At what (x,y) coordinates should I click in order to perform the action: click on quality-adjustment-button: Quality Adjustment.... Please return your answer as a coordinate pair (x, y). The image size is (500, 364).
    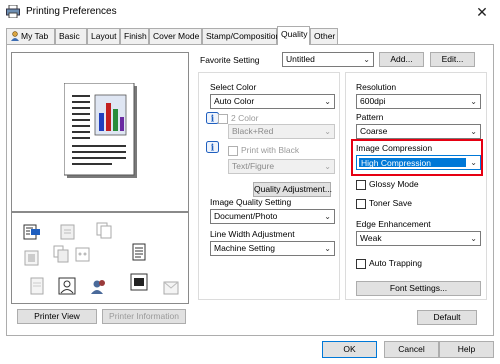
    Looking at the image, I should click on (292, 189).